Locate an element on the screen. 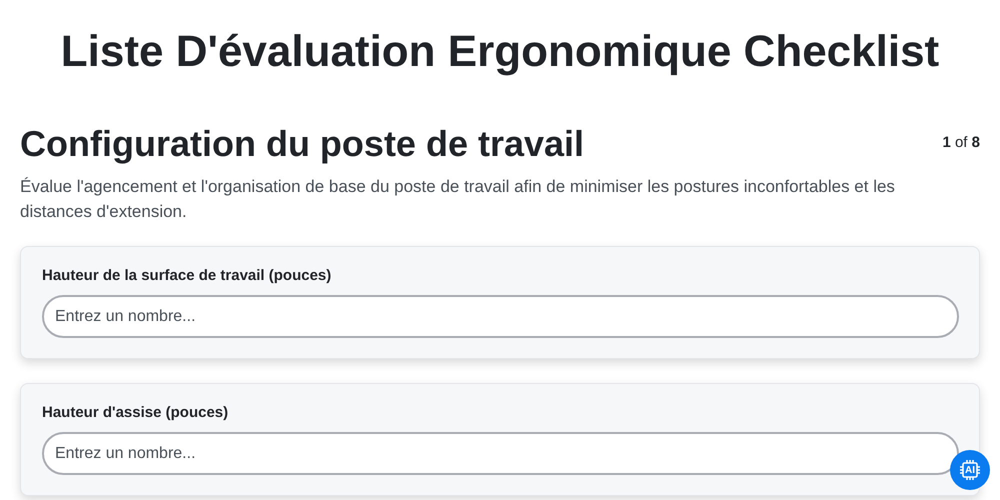 The height and width of the screenshot is (500, 1000). page-title: Liste D'évaluation Ergonomique Checklist is located at coordinates (500, 52).